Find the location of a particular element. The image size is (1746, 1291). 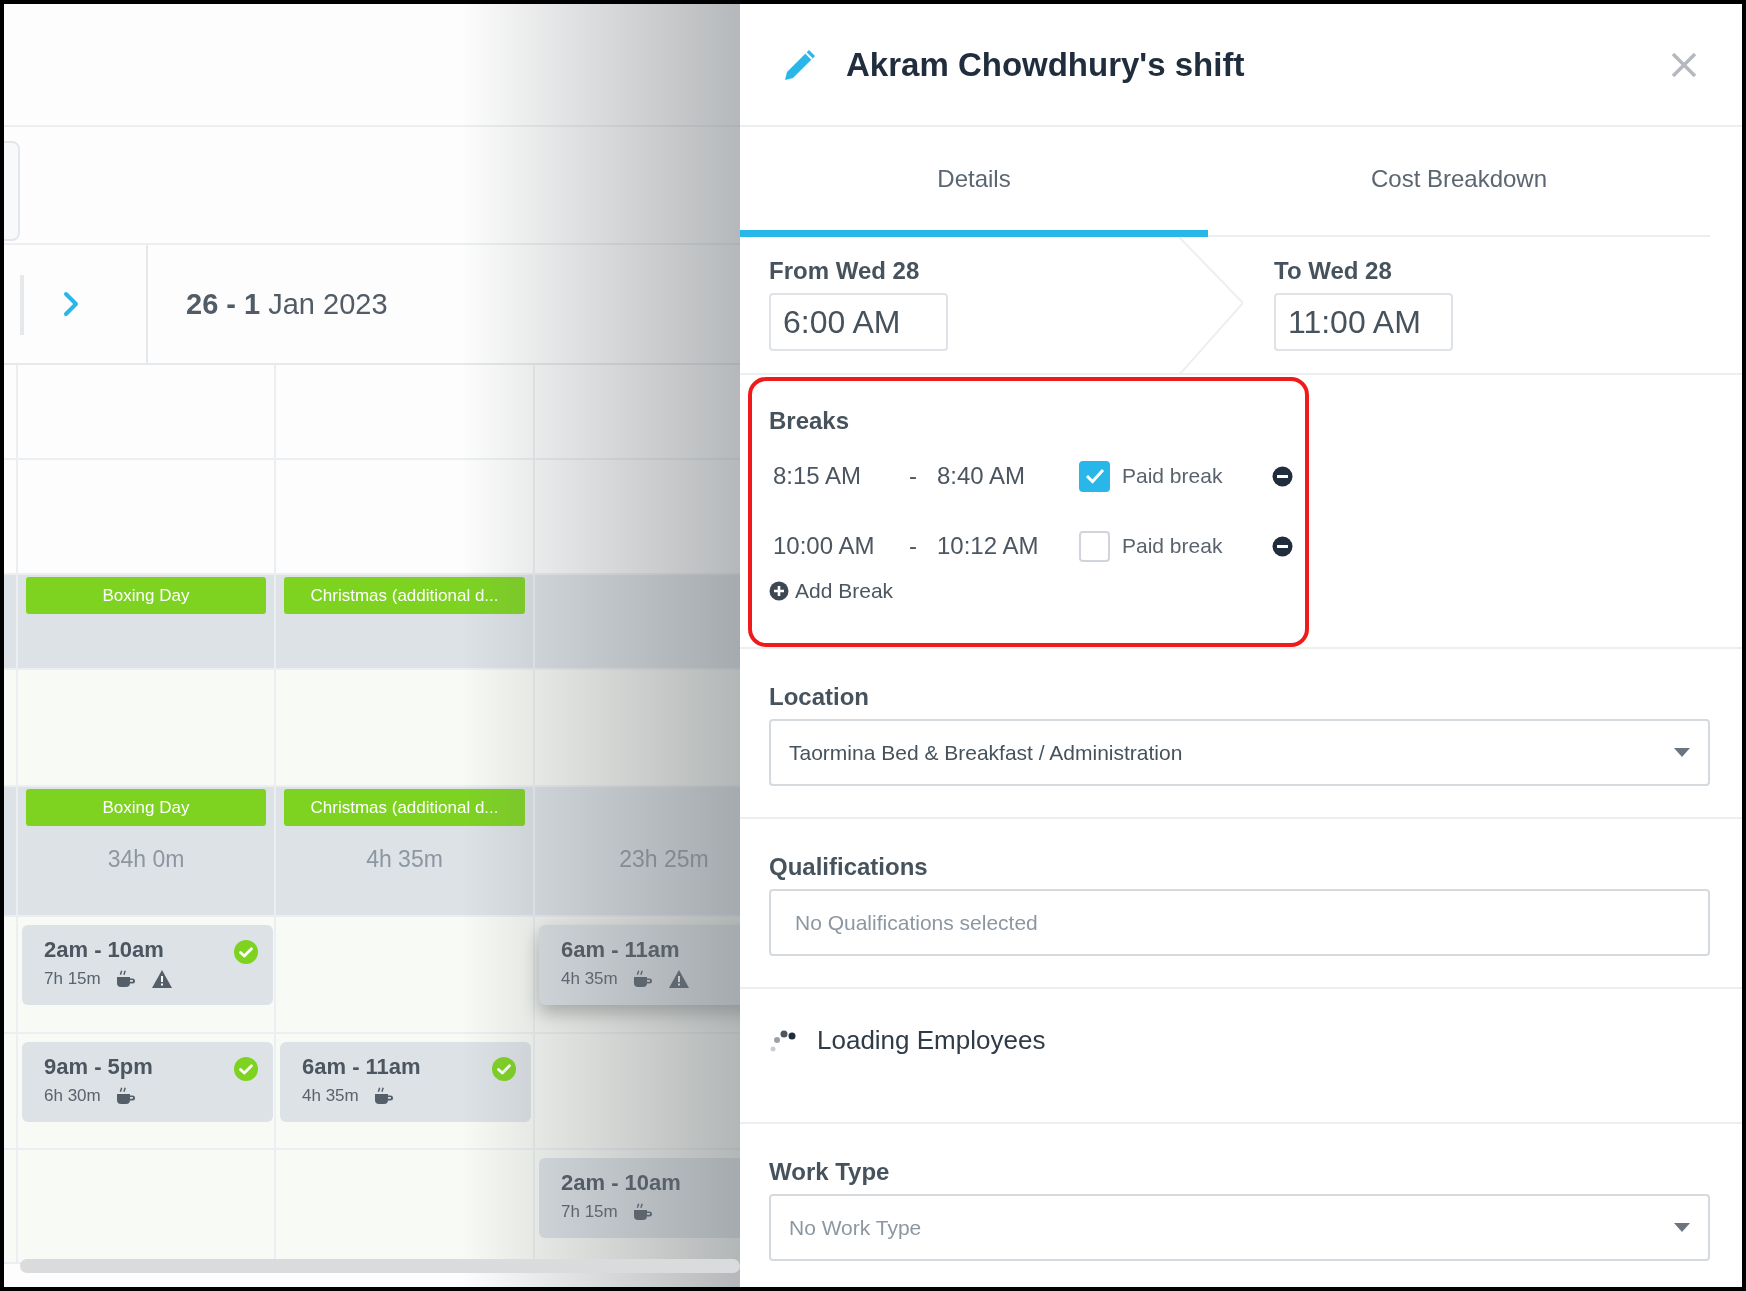

day-total: 4h 35m is located at coordinates (404, 859).